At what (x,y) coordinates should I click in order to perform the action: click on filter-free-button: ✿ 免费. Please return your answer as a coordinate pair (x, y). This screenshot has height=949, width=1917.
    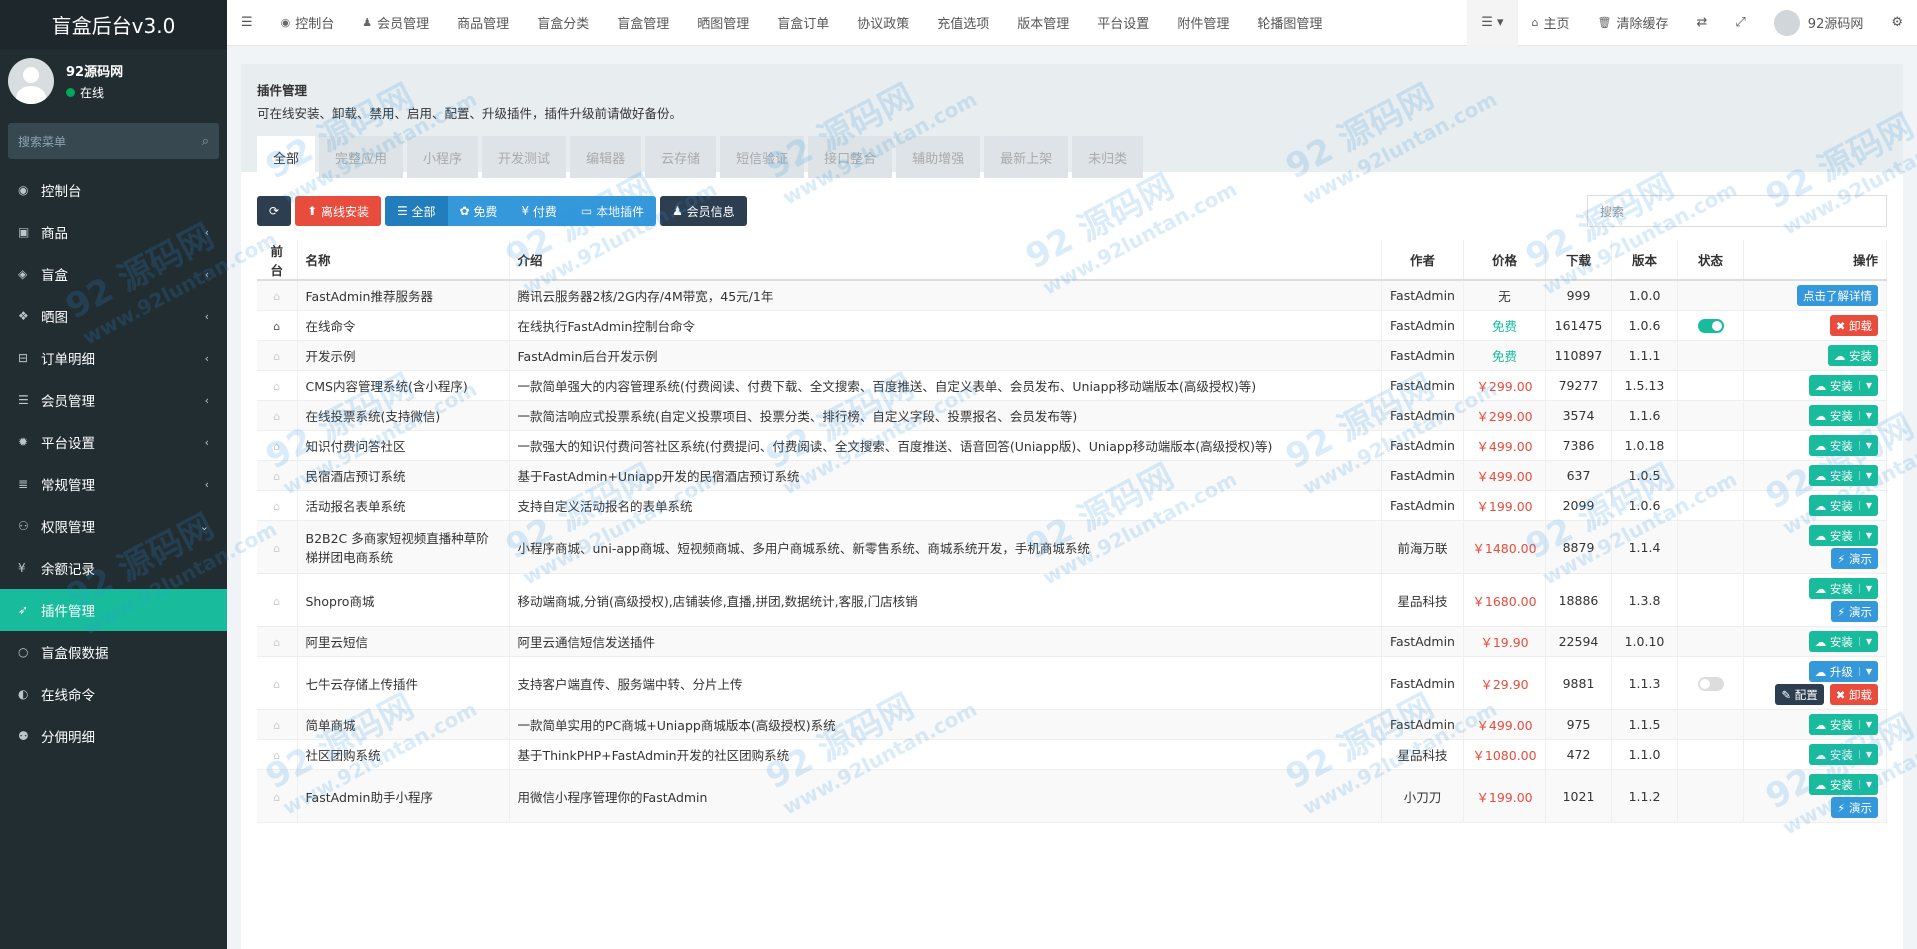
    Looking at the image, I should click on (478, 211).